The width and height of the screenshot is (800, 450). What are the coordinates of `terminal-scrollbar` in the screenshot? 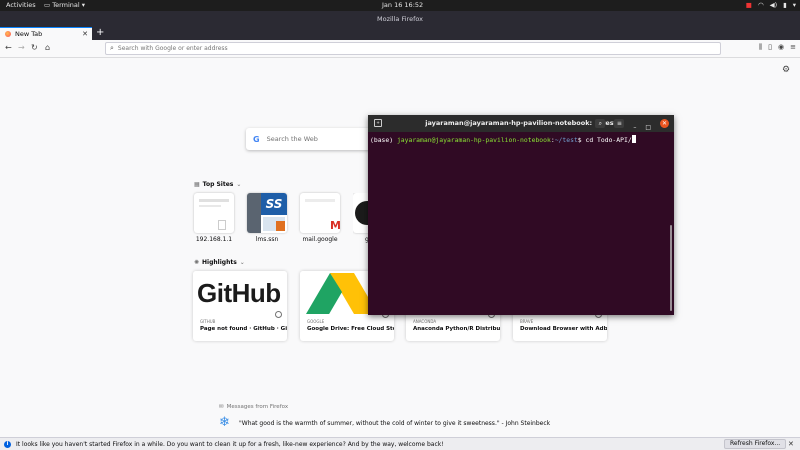 It's located at (671, 268).